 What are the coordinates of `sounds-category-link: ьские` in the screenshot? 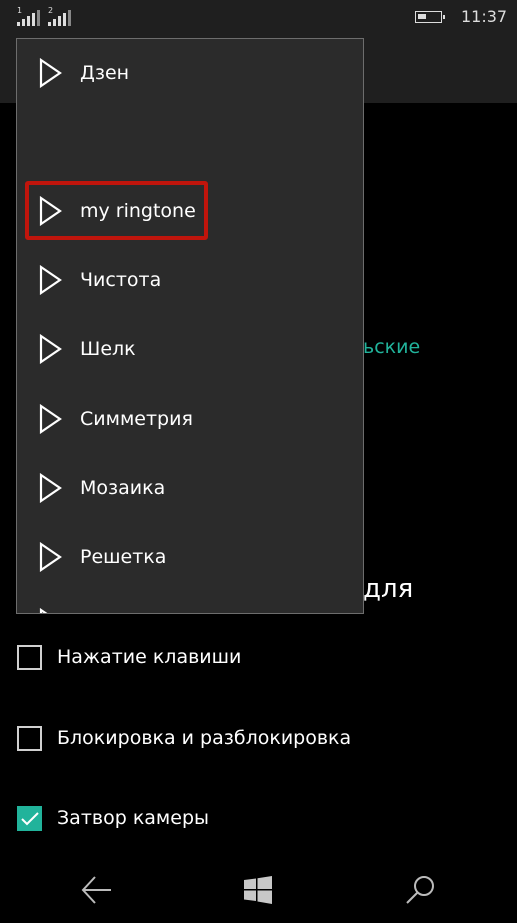 It's located at (391, 347).